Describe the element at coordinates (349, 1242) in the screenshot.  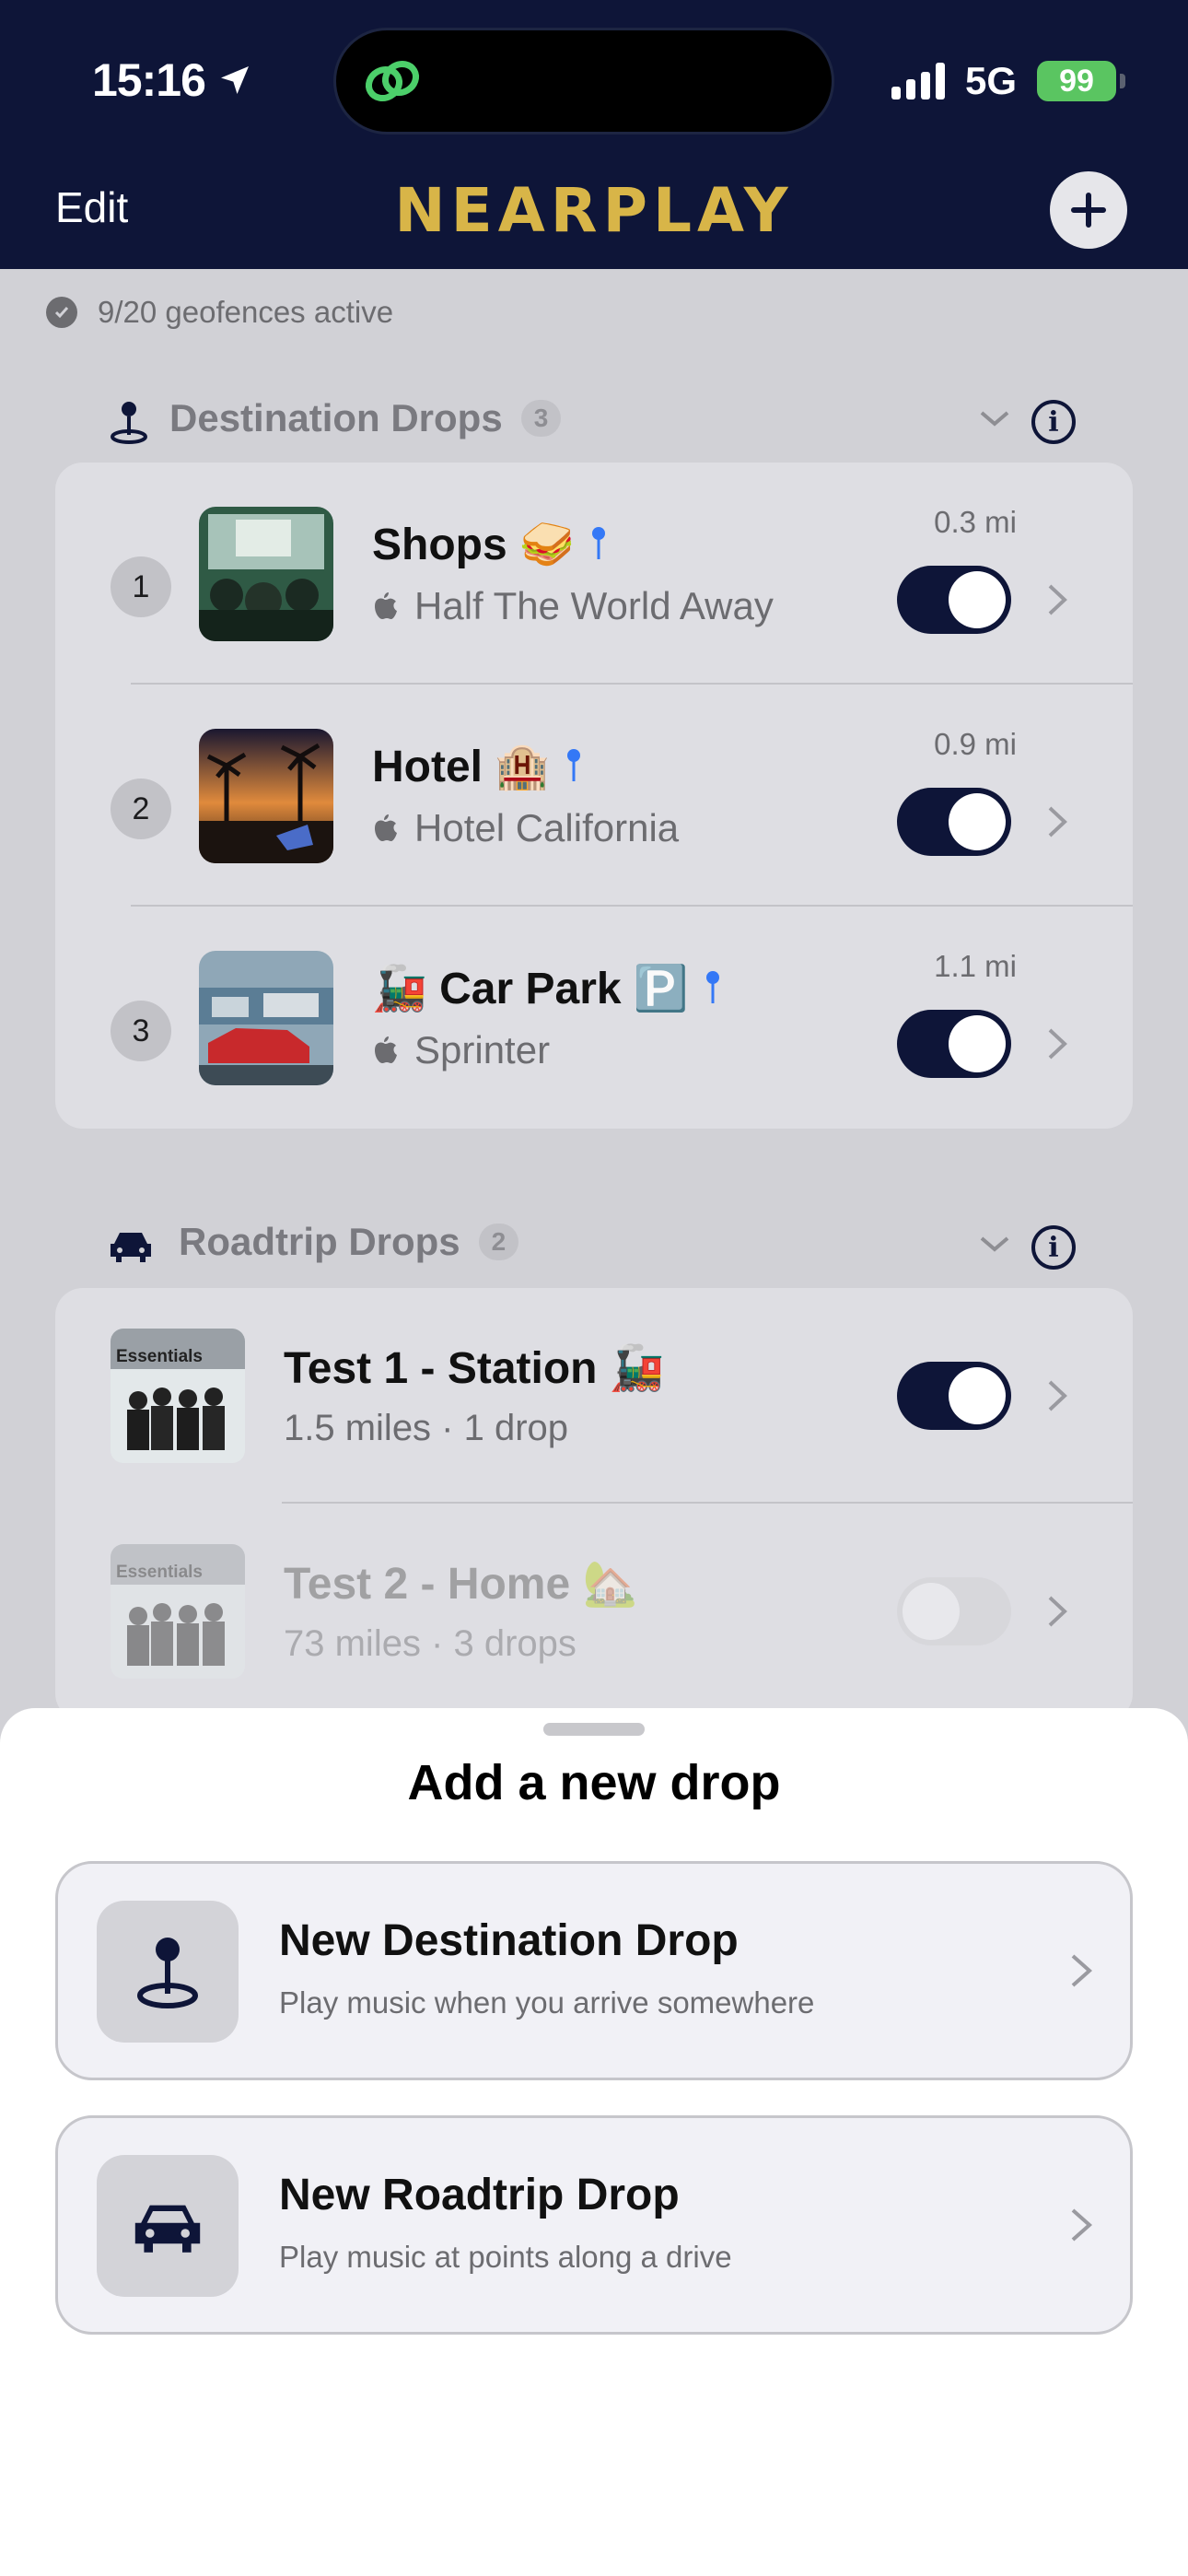
I see `roadtrip-section-header: Roadtrip Drops 2` at that location.